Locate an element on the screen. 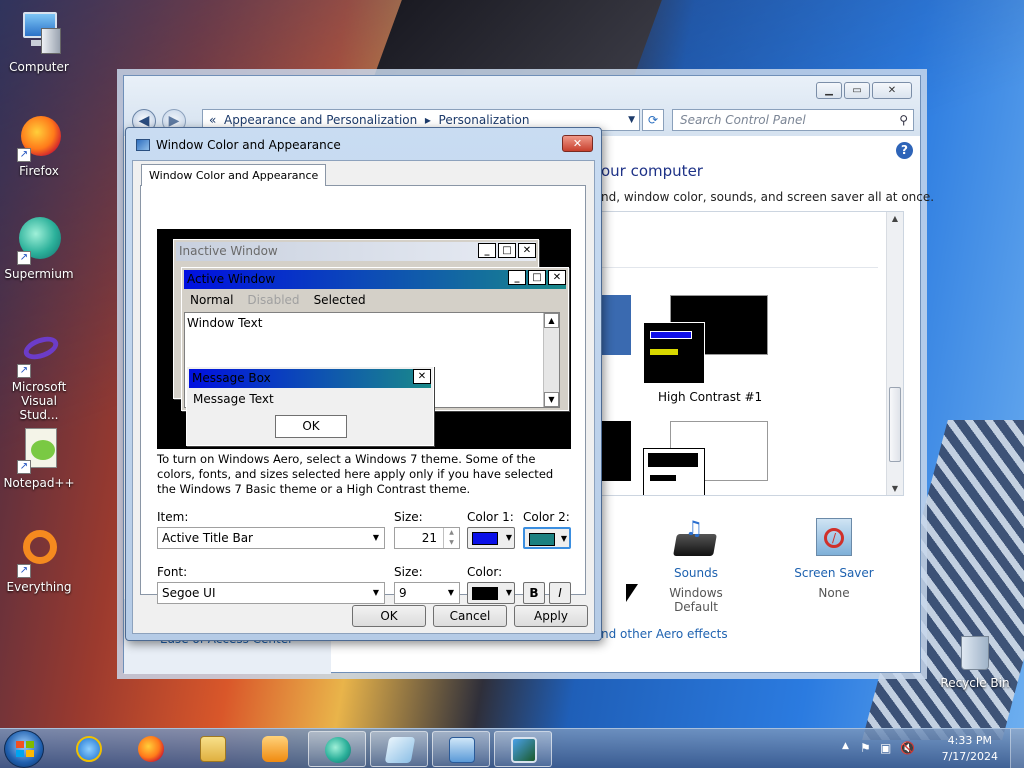 The width and height of the screenshot is (1024, 768). breadcrumb-item: Personalization is located at coordinates (484, 120).